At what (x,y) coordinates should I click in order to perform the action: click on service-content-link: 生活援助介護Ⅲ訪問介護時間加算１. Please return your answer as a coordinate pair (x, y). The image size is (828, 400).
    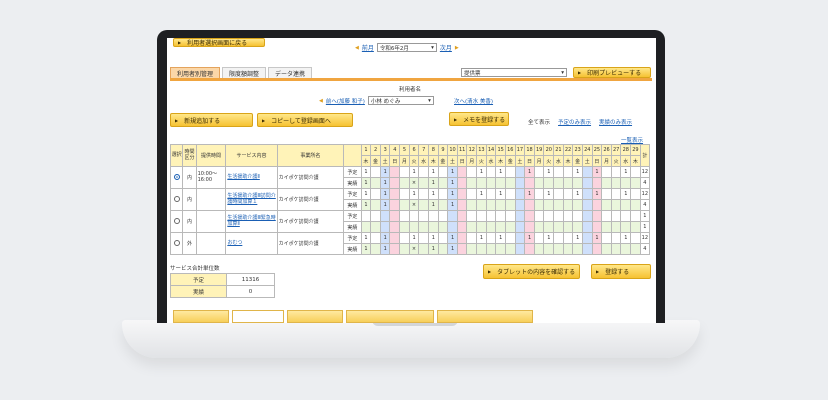
    Looking at the image, I should click on (251, 199).